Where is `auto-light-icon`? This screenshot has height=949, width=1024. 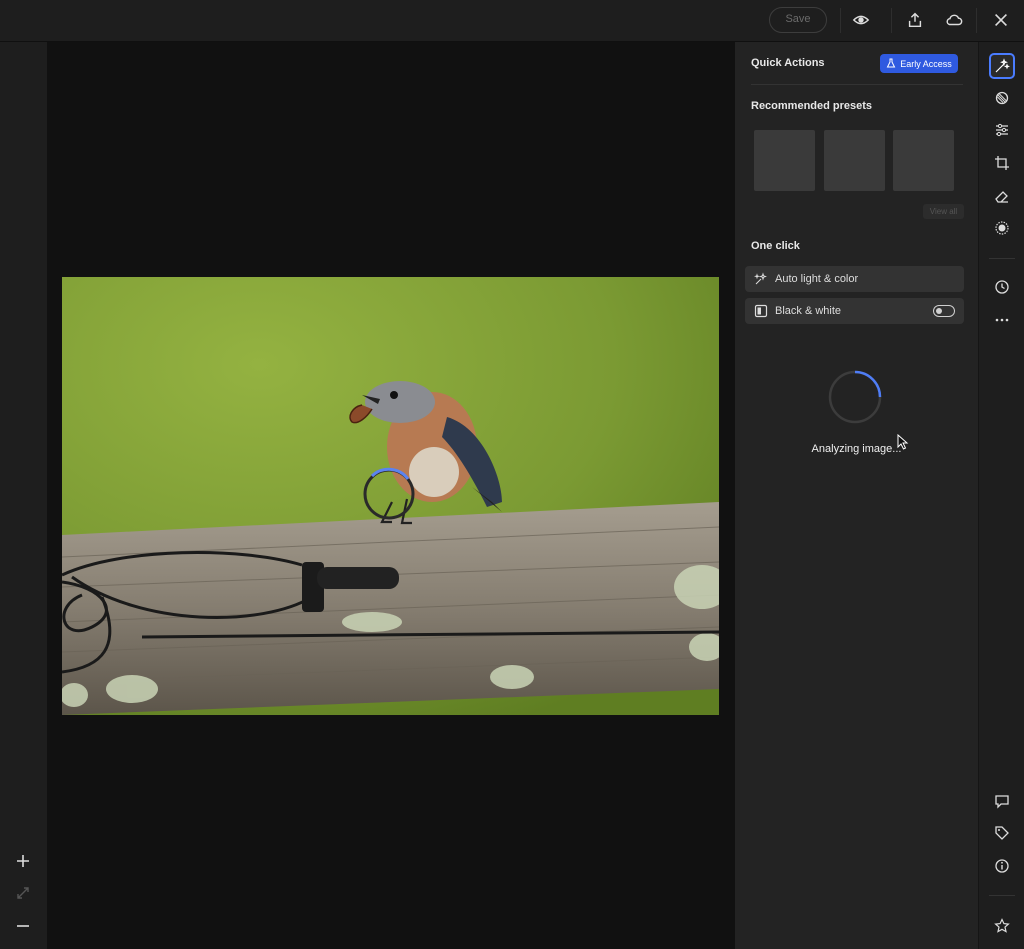
auto-light-icon is located at coordinates (761, 279).